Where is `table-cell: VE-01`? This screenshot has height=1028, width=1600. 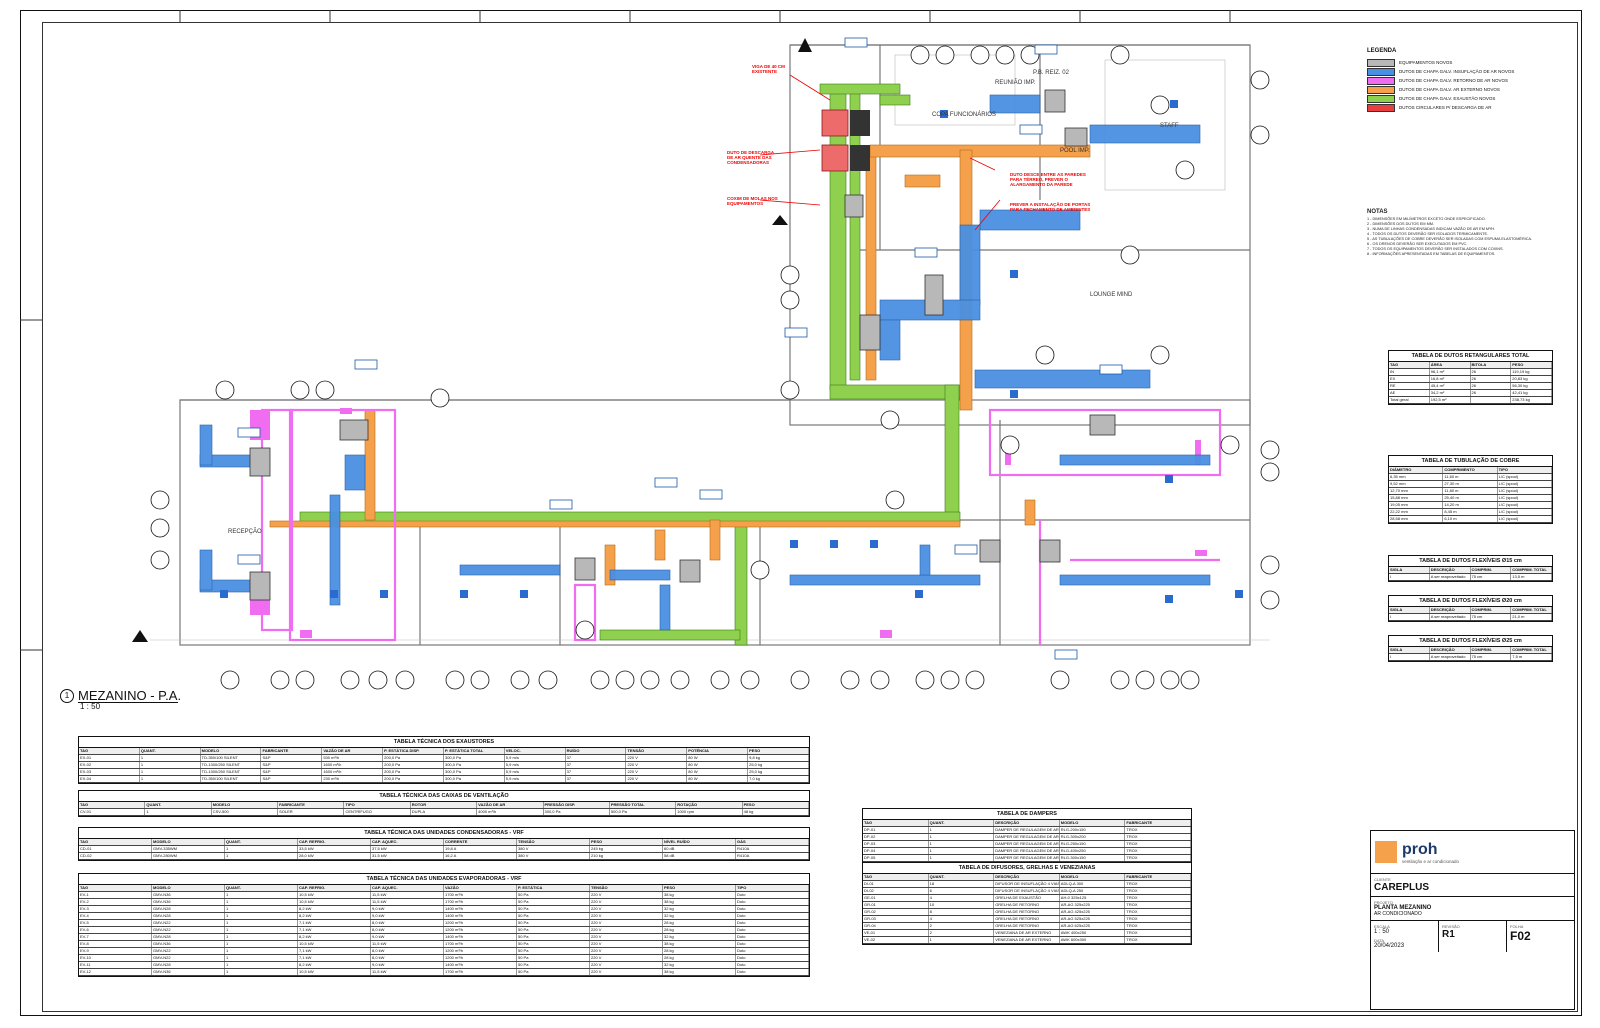 table-cell: VE-01 is located at coordinates (896, 933).